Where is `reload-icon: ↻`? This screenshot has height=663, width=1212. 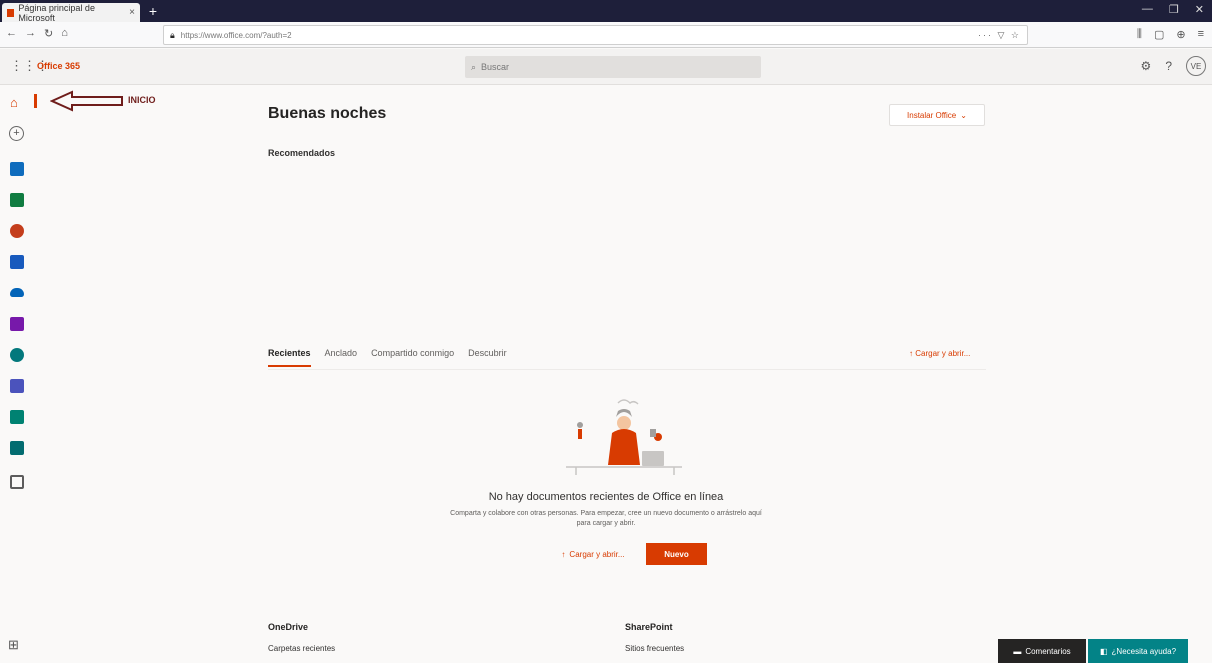 reload-icon: ↻ is located at coordinates (48, 33).